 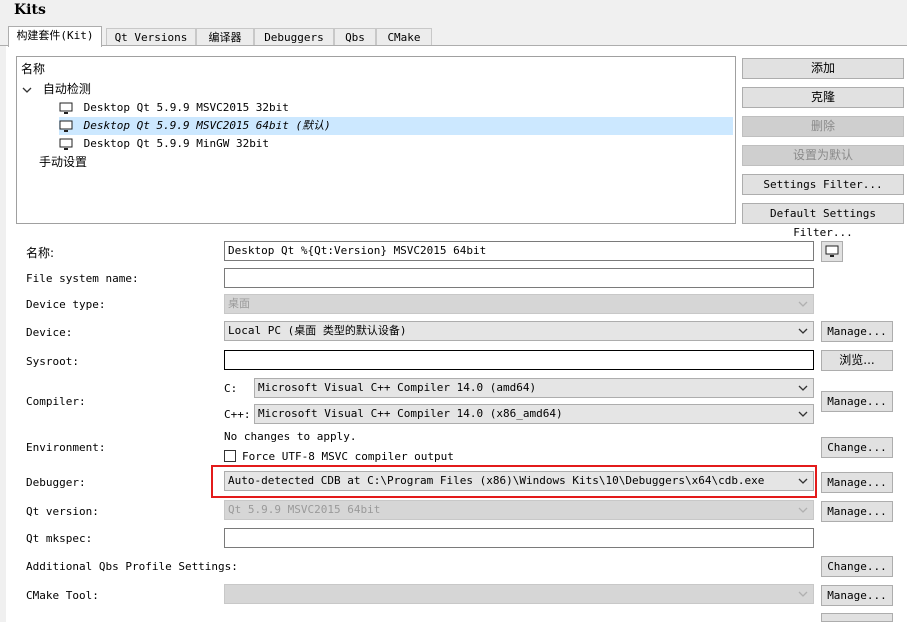 I want to click on debugger-highlight-box, so click(x=514, y=481).